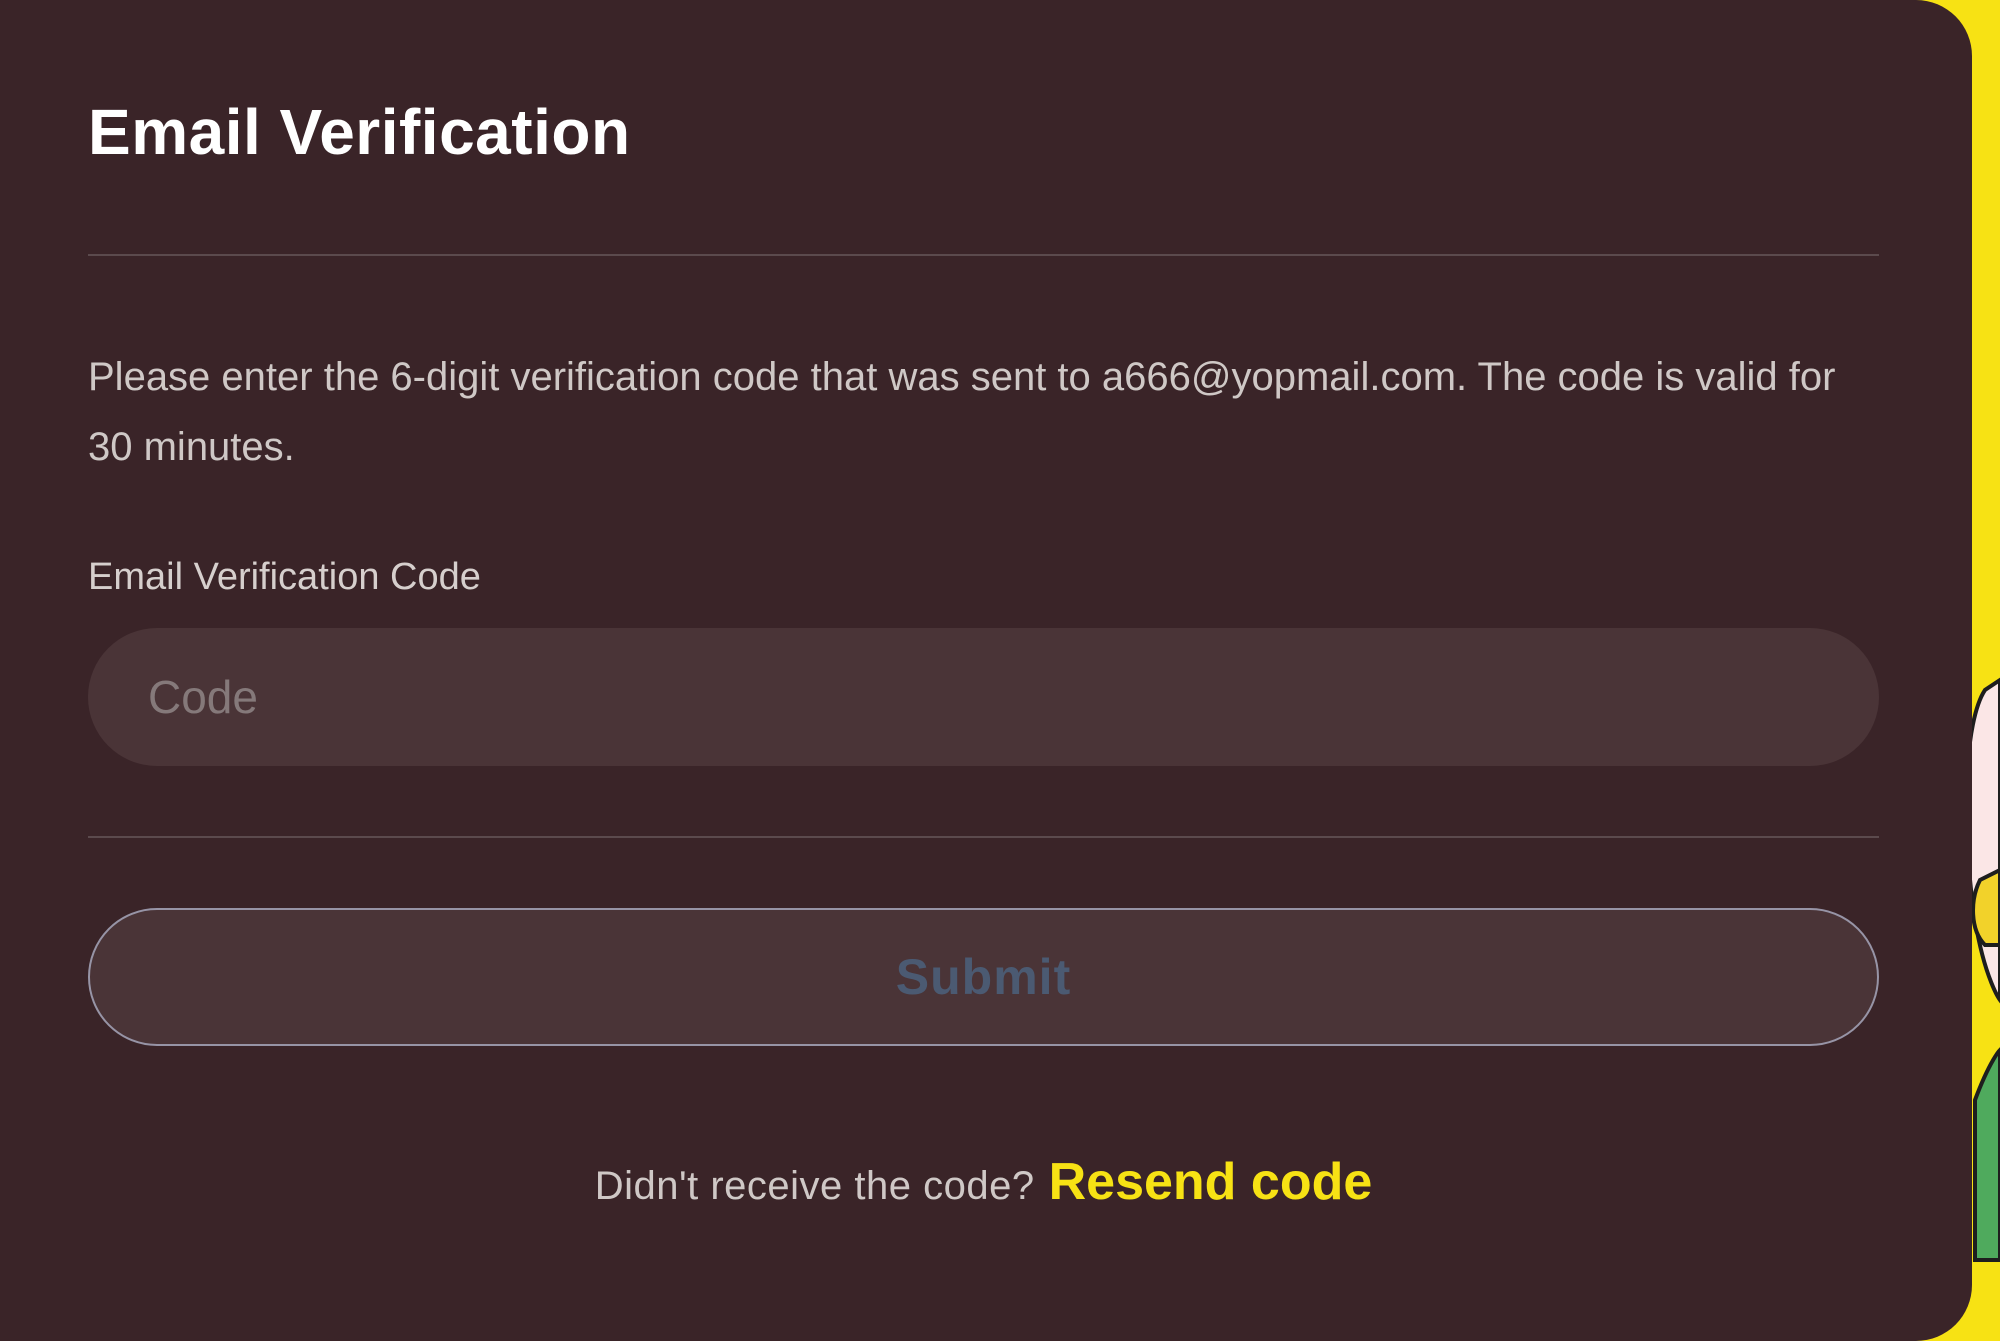 This screenshot has width=2000, height=1341. Describe the element at coordinates (1211, 1182) in the screenshot. I see `resend-code-link: Resend code` at that location.